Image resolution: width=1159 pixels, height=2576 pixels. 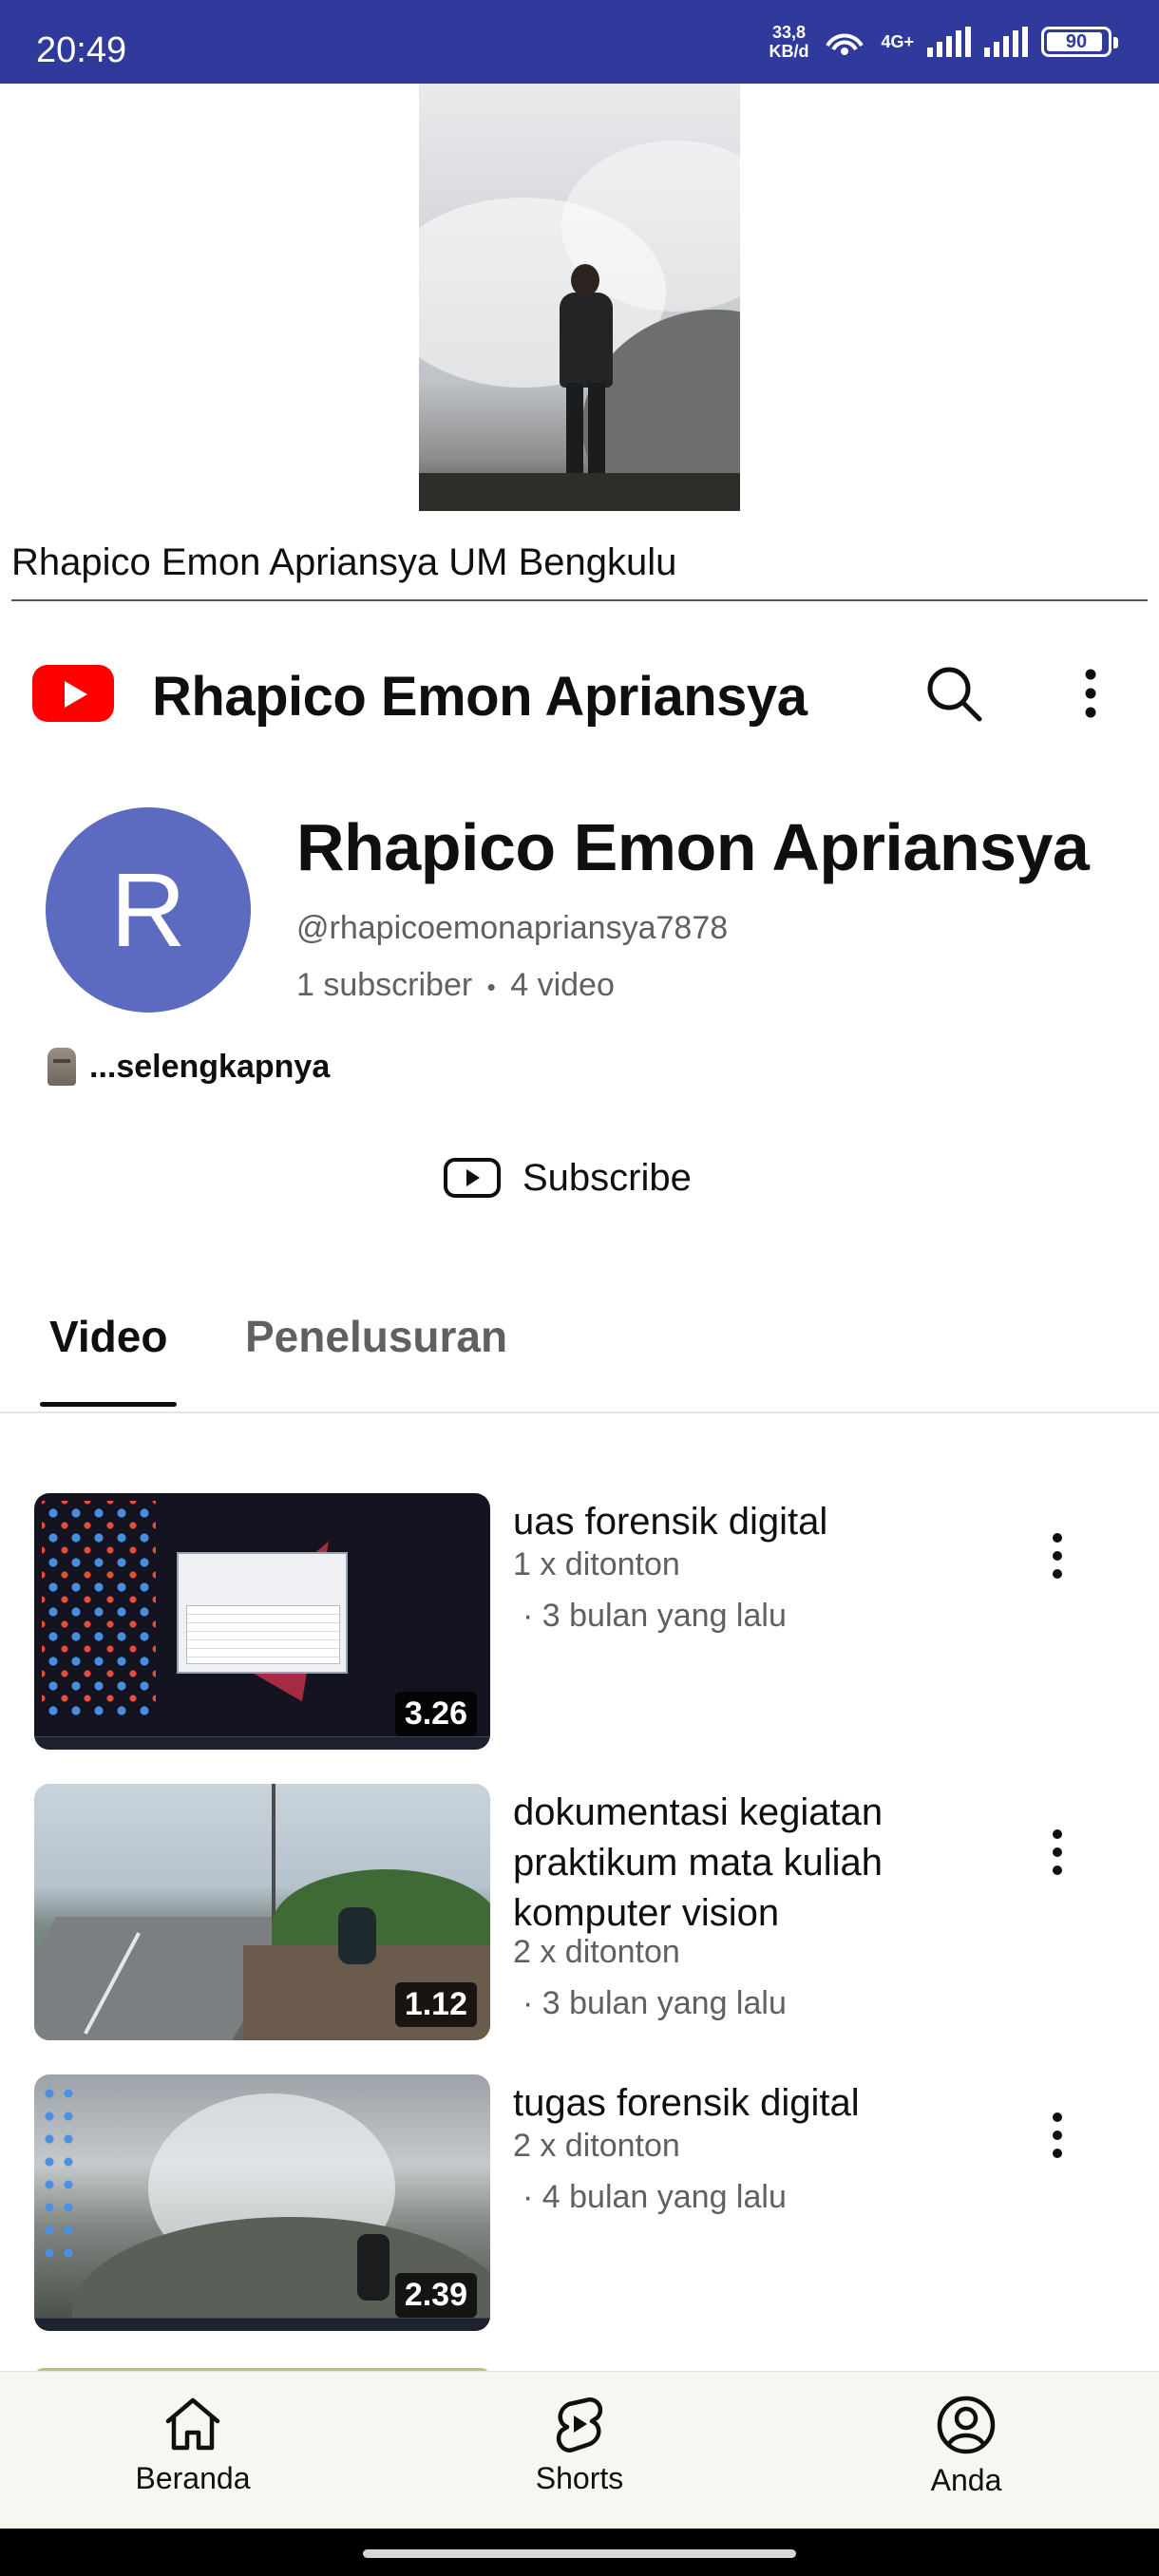 What do you see at coordinates (579, 42) in the screenshot?
I see `status-bar: 20:49 33,8 KB/d 4G+ 90` at bounding box center [579, 42].